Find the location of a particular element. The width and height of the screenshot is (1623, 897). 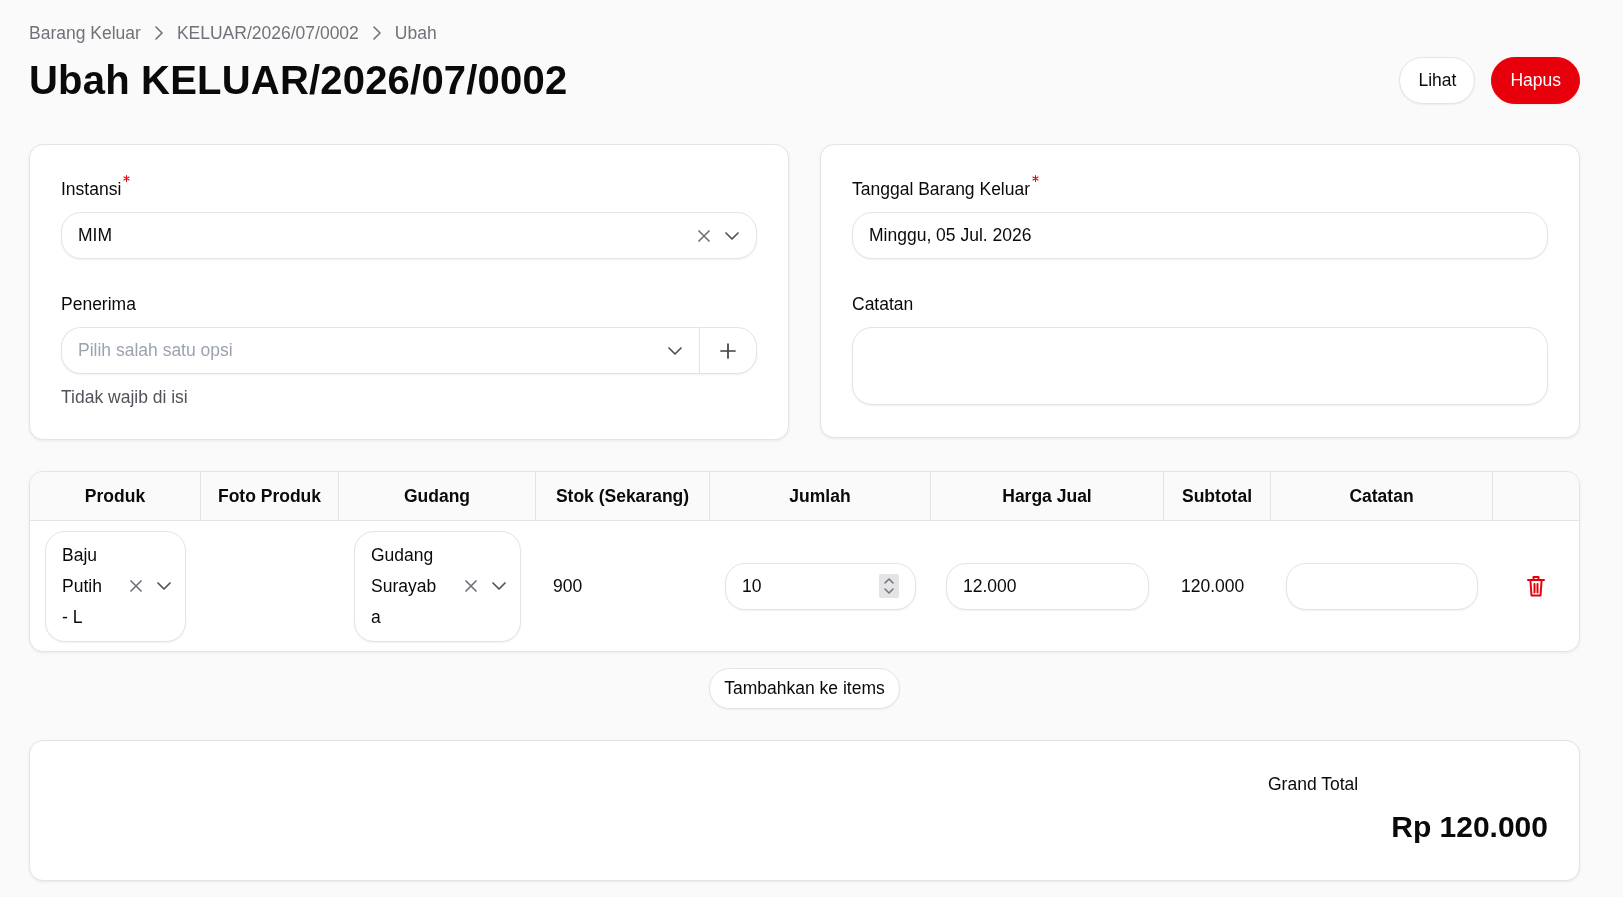

table-cell-text: 900 is located at coordinates (567, 586).